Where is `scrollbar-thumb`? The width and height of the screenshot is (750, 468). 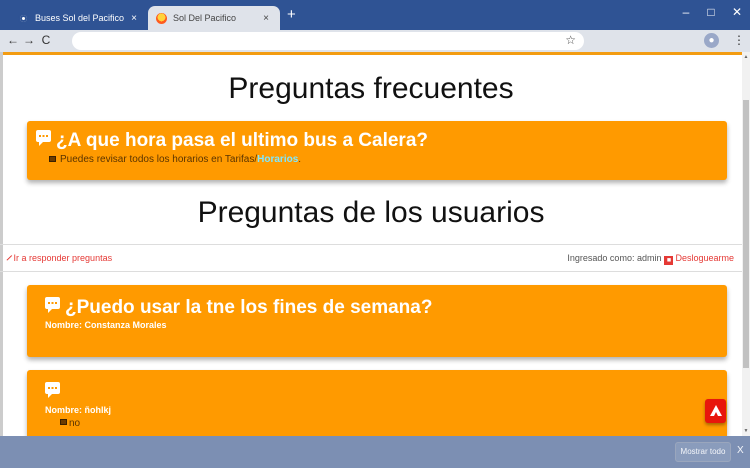
scrollbar-thumb is located at coordinates (746, 234).